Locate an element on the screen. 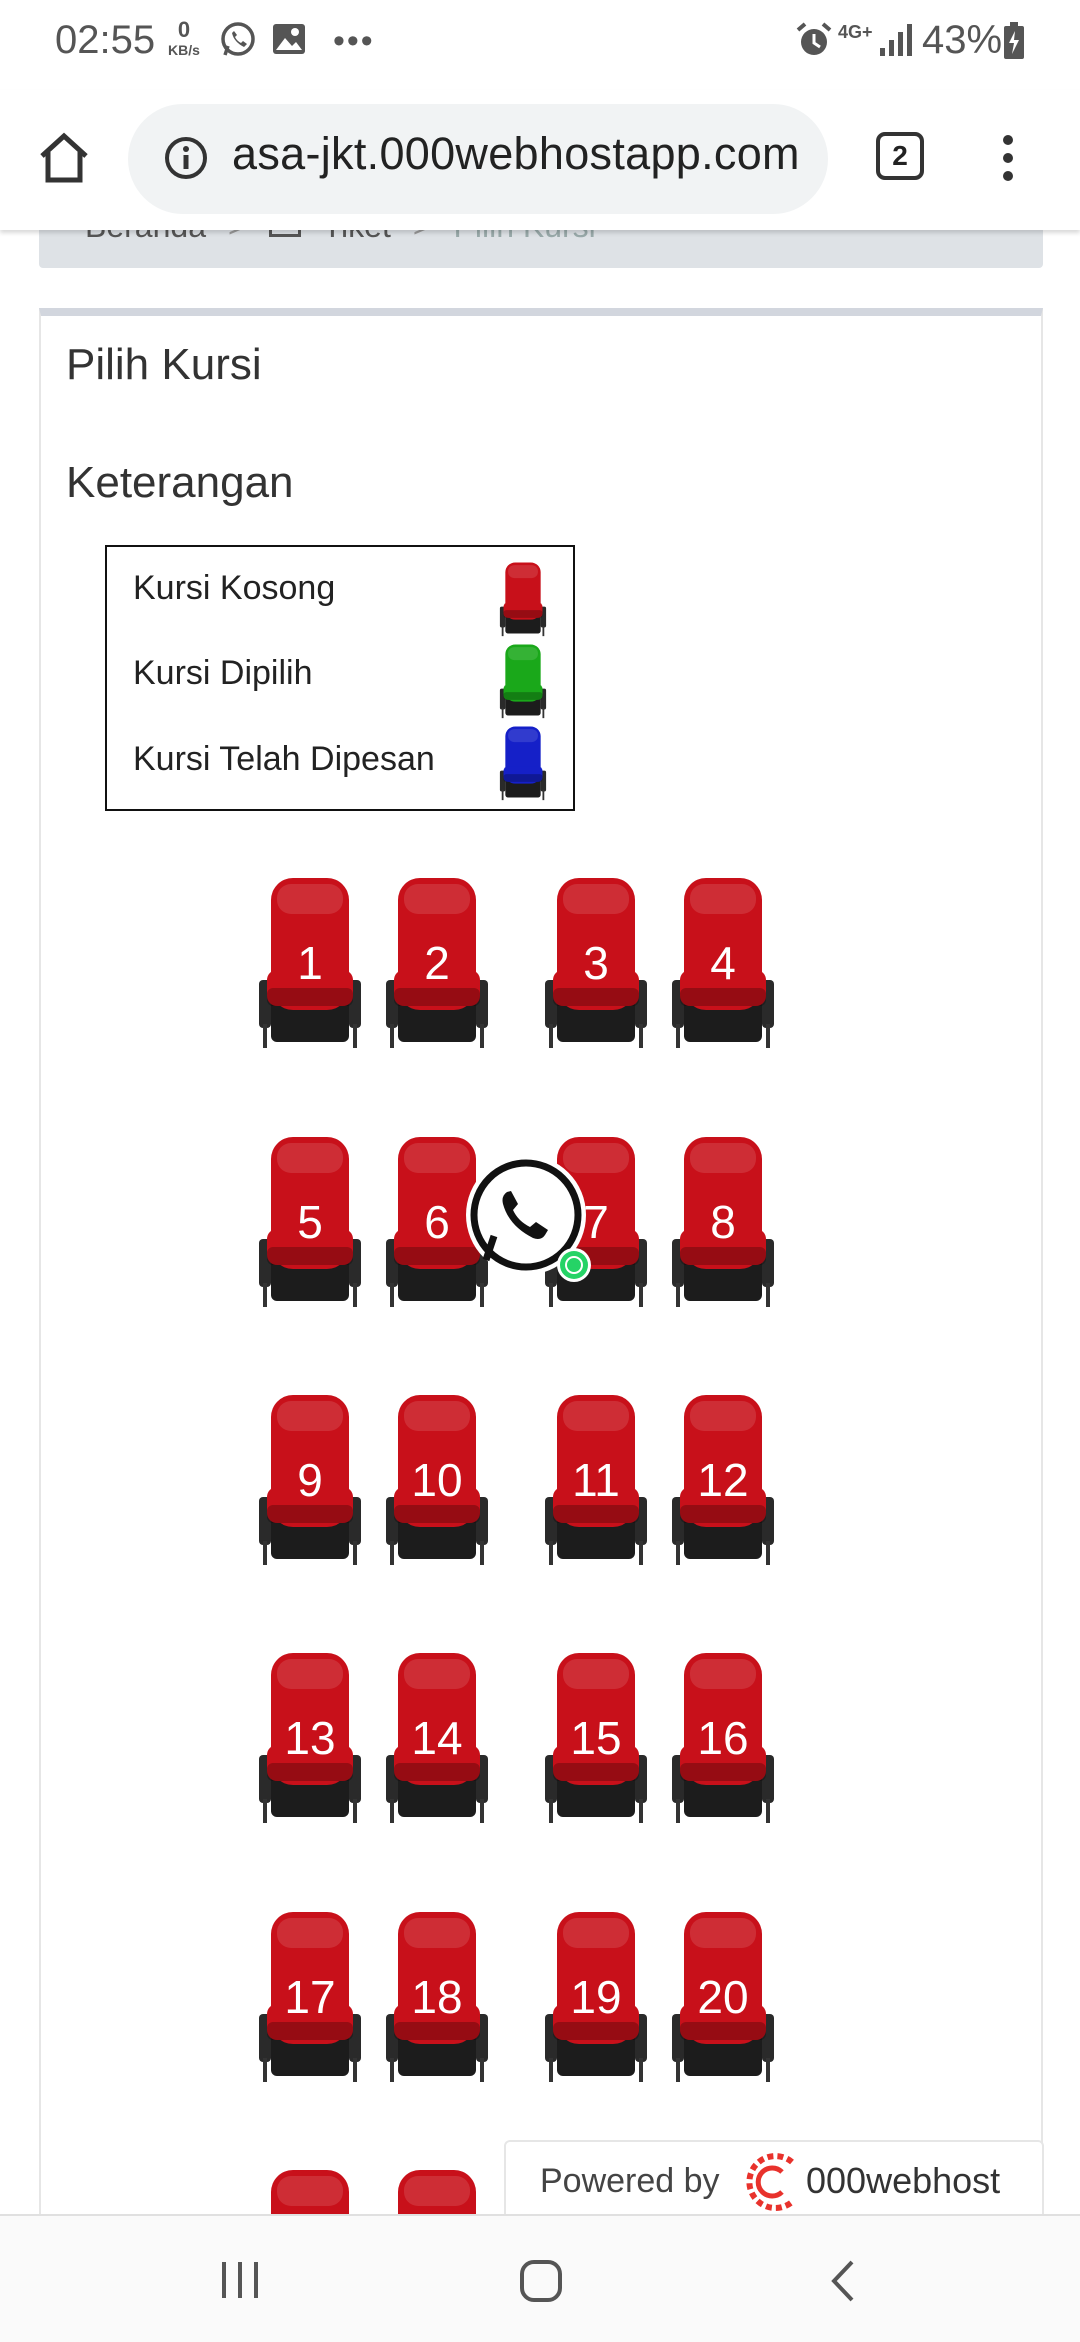 The height and width of the screenshot is (2342, 1080). home-nav-button is located at coordinates (541, 2283).